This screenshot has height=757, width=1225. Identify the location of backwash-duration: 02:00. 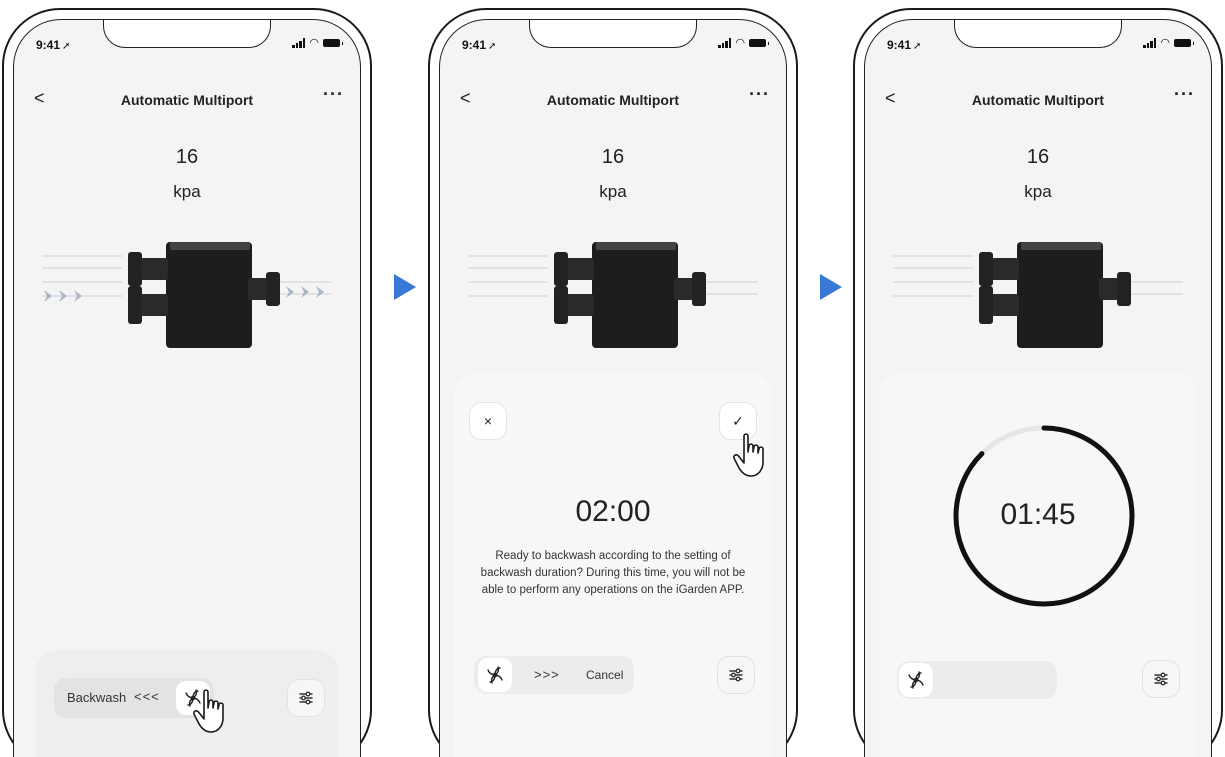
(613, 511).